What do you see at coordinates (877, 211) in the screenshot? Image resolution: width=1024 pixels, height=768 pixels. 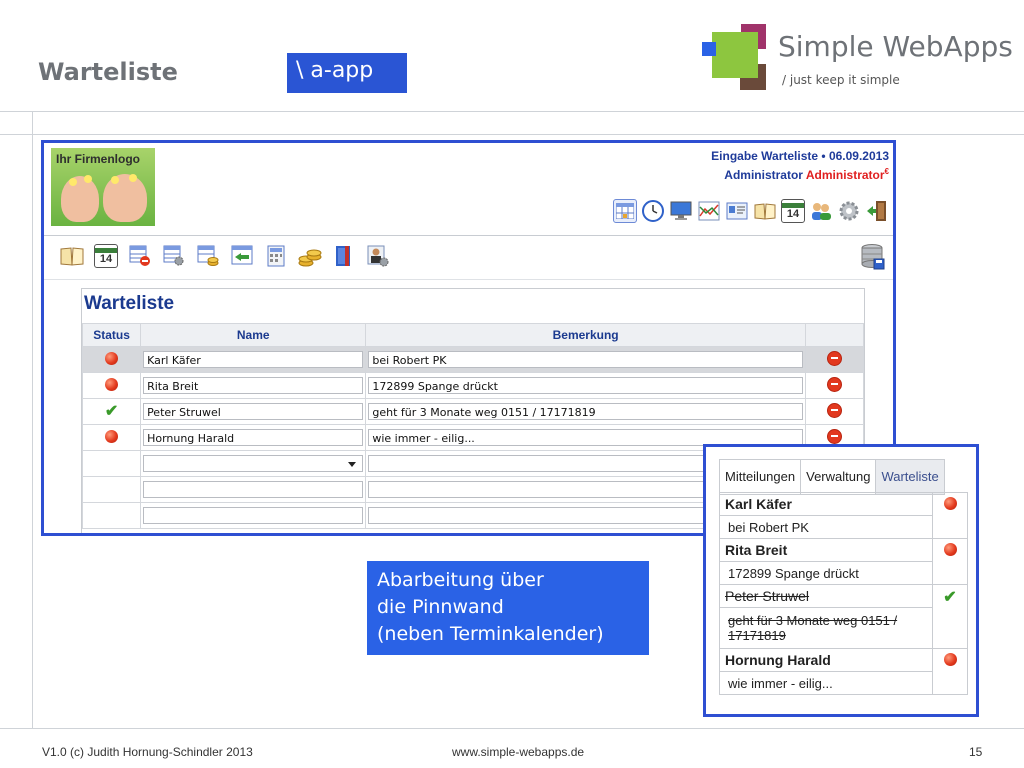 I see `exit-door-icon` at bounding box center [877, 211].